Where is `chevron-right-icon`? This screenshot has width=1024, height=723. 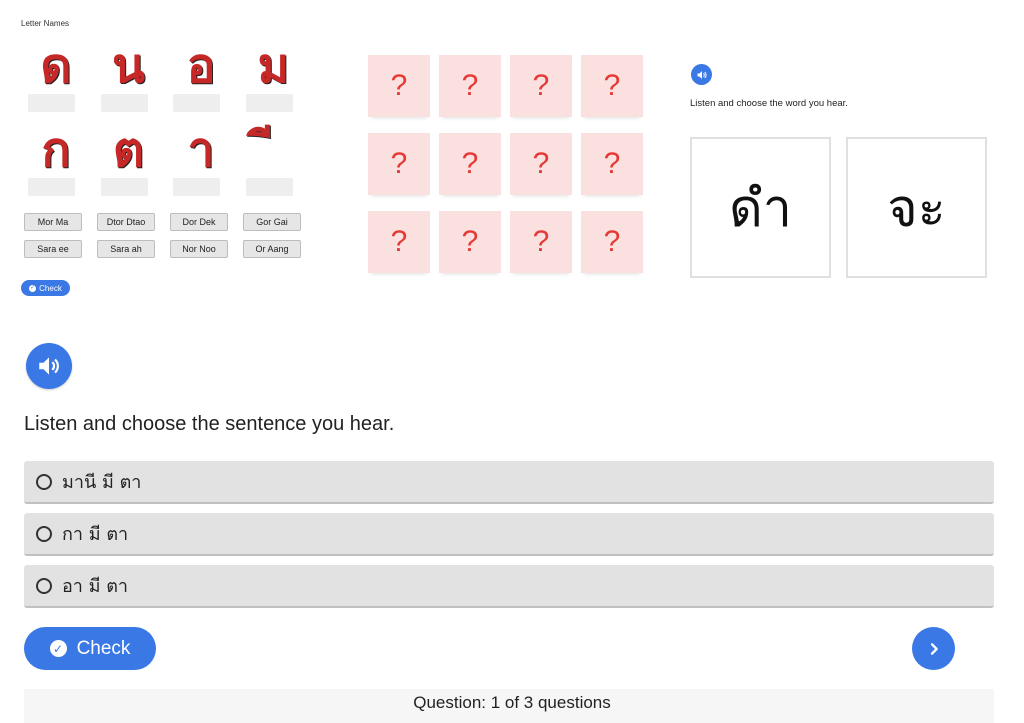 chevron-right-icon is located at coordinates (934, 648).